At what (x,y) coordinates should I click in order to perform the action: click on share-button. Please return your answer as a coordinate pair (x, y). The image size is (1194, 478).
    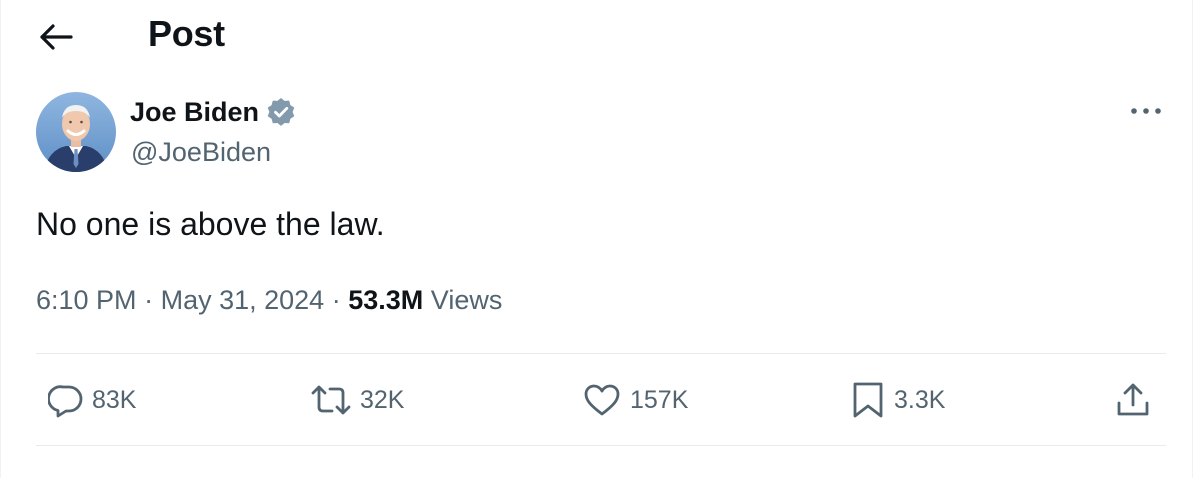
    Looking at the image, I should click on (1133, 400).